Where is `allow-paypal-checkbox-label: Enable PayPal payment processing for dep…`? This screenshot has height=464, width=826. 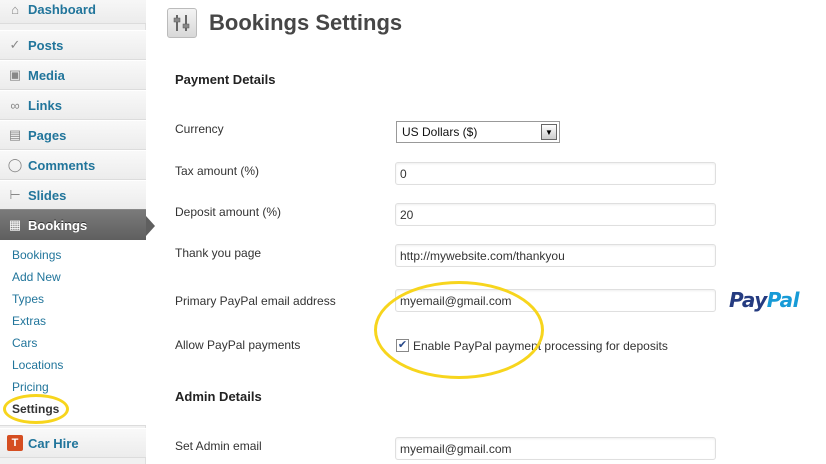
allow-paypal-checkbox-label: Enable PayPal payment processing for dep… is located at coordinates (540, 346).